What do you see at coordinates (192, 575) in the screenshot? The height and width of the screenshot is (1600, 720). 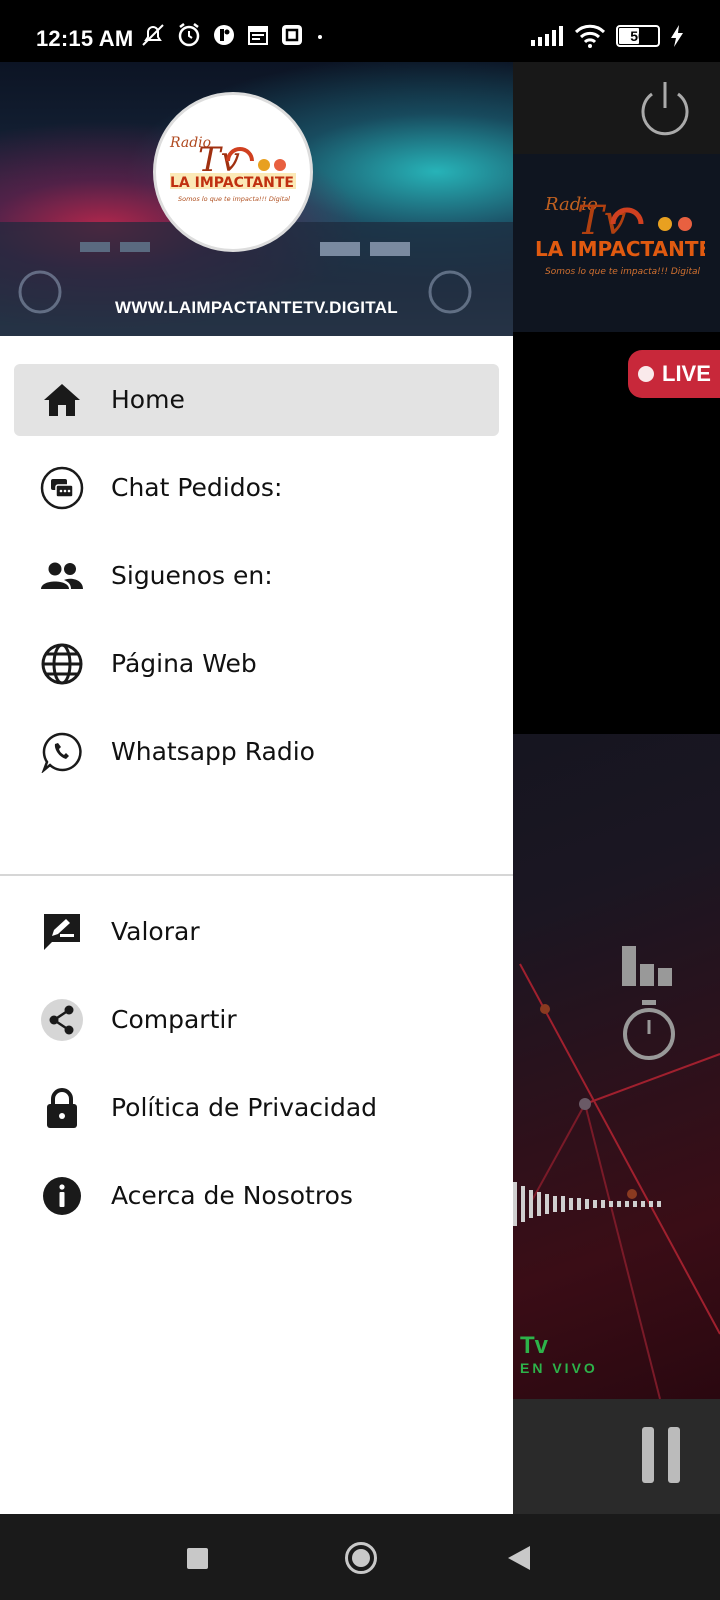 I see `menu-item-label: Siguenos en:` at bounding box center [192, 575].